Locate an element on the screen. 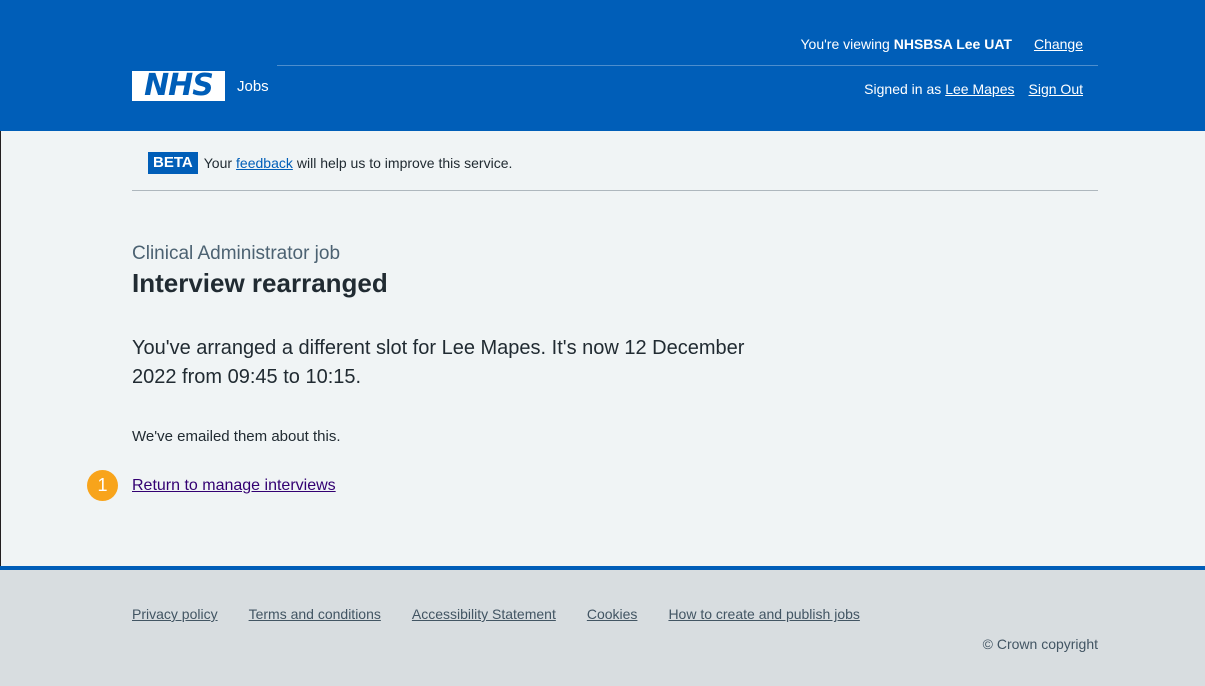  feedback-link: feedback is located at coordinates (264, 163).